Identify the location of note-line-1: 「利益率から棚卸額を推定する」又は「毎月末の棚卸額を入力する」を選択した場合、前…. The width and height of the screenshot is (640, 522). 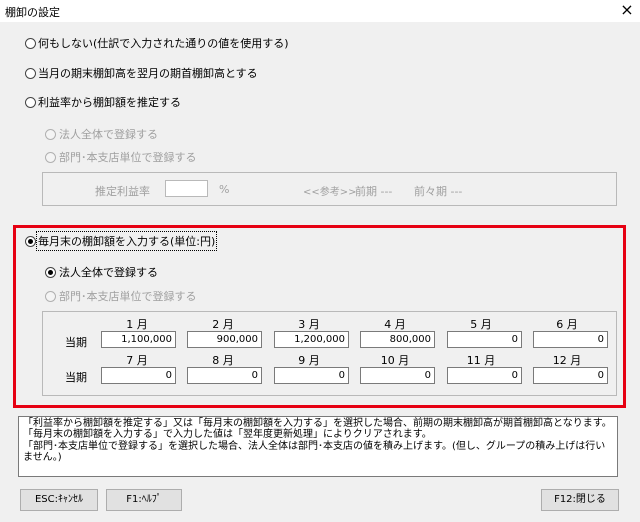
(317, 423).